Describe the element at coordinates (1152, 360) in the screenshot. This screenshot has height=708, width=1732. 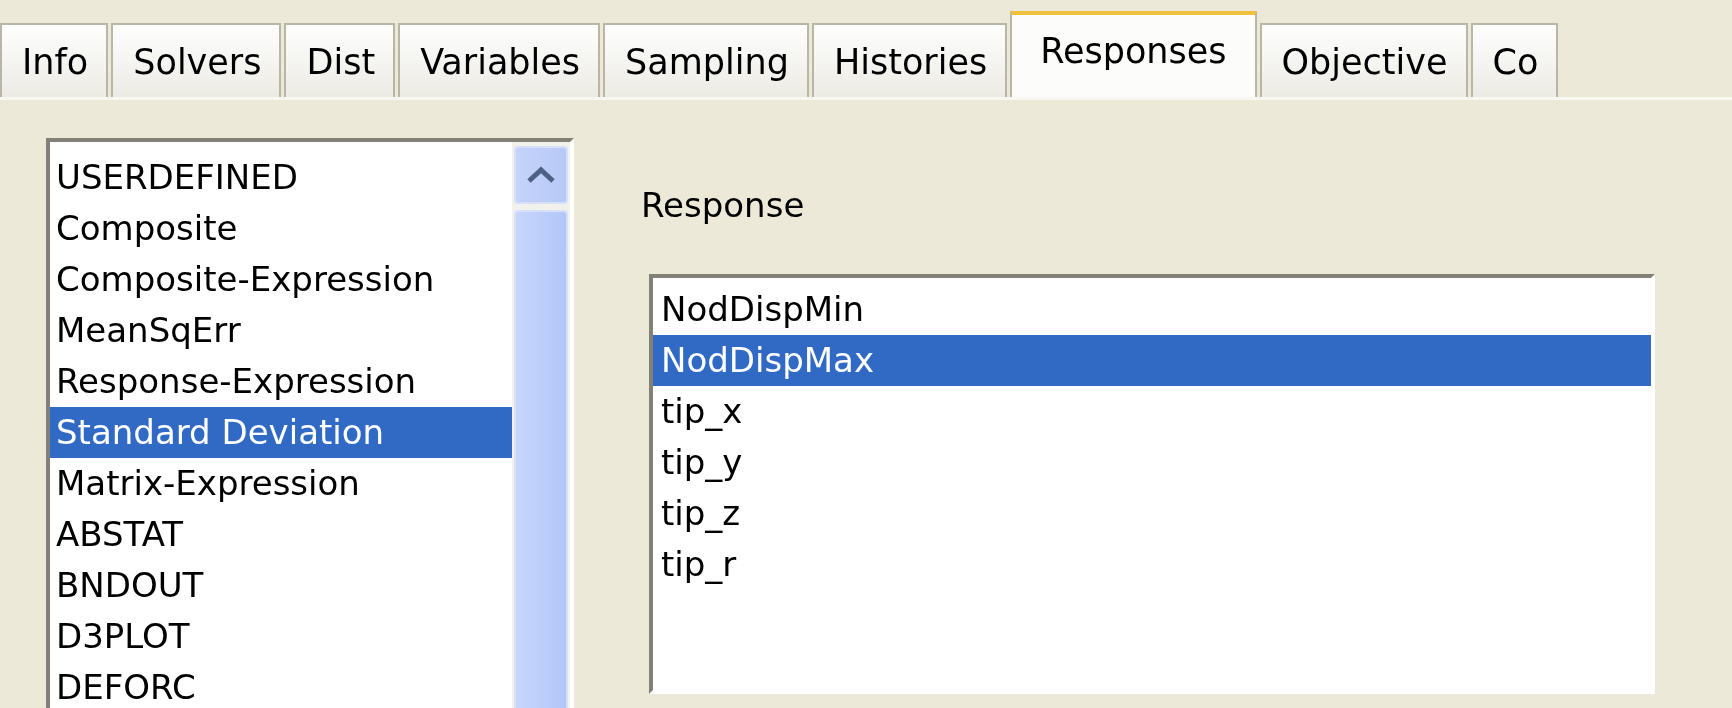
I see `list-item: NodDispMax` at that location.